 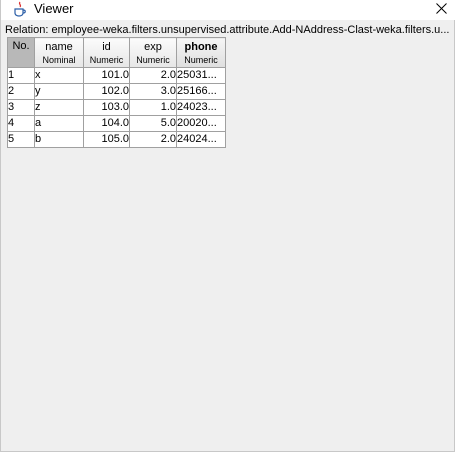 What do you see at coordinates (228, 10) in the screenshot?
I see `title-bar: Viewer` at bounding box center [228, 10].